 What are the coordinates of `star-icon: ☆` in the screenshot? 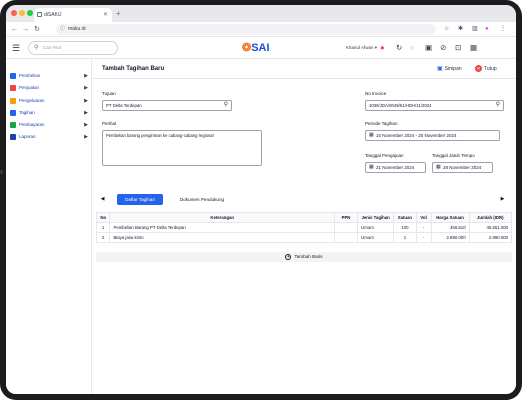 It's located at (446, 29).